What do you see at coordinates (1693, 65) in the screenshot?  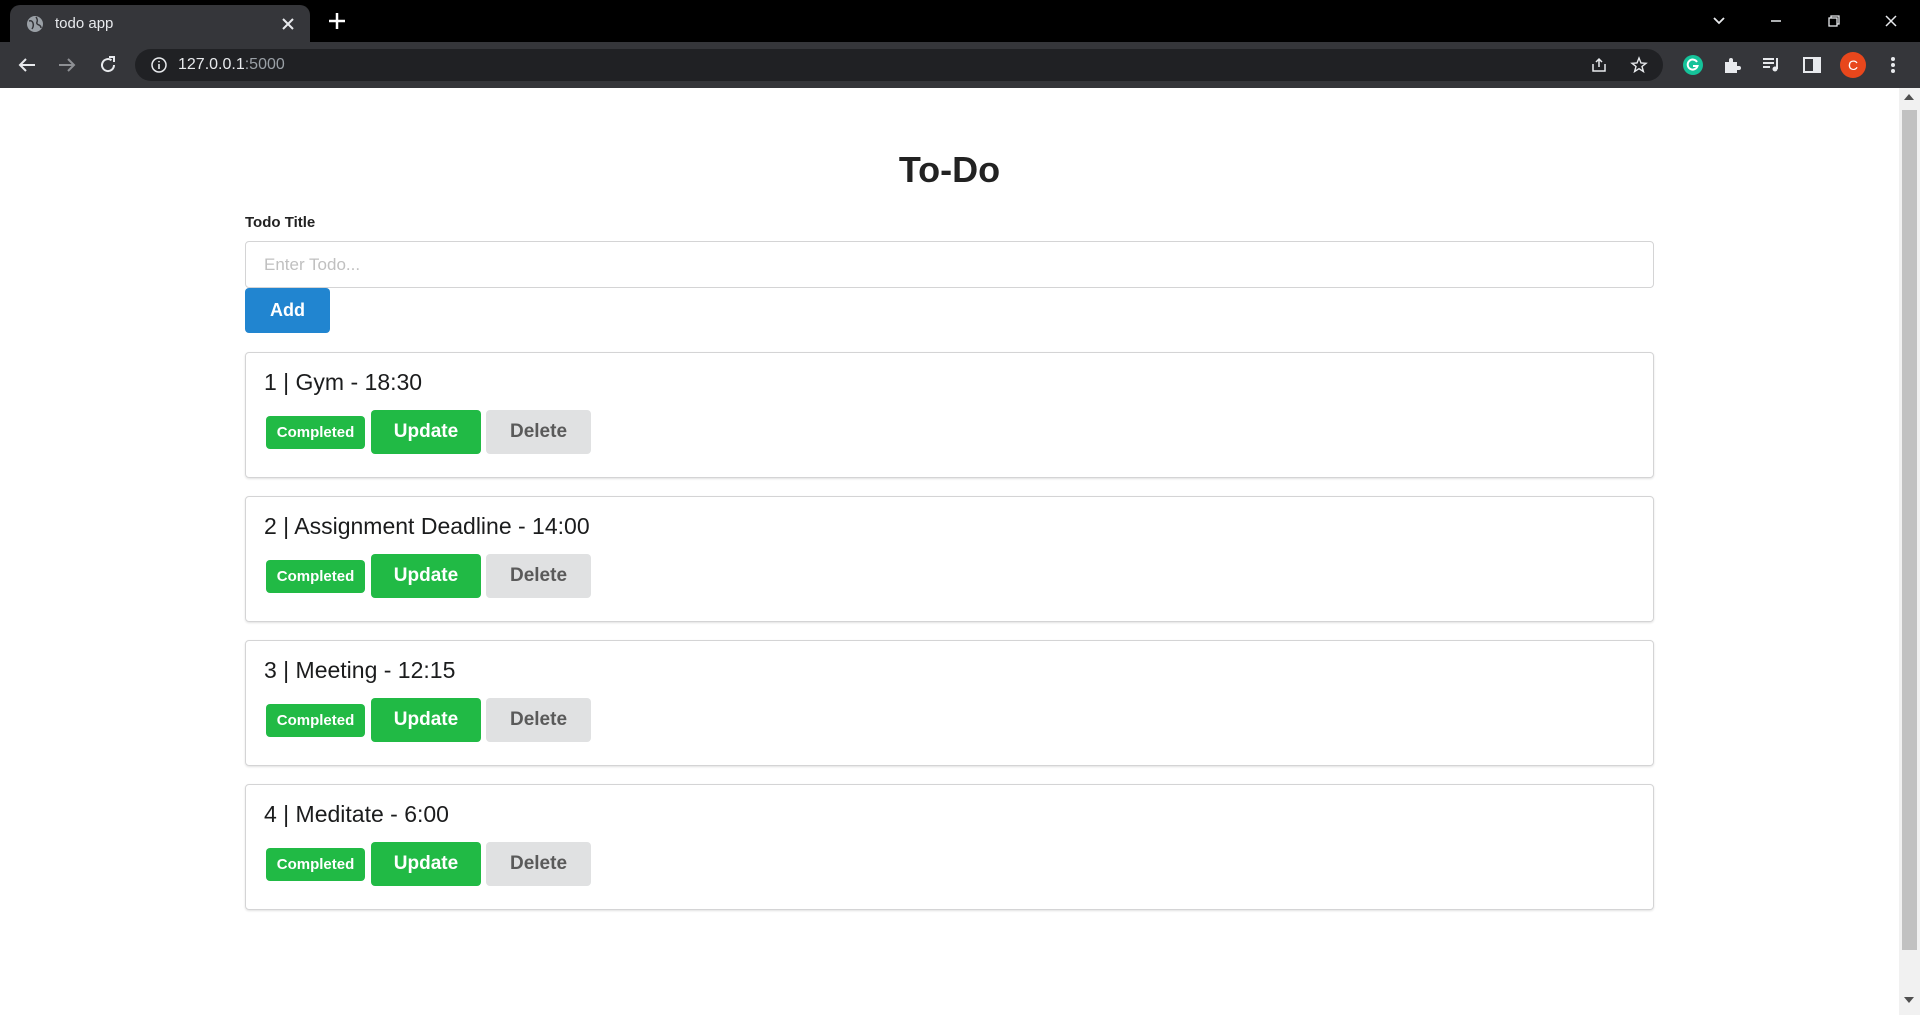 I see `grammarly-icon` at bounding box center [1693, 65].